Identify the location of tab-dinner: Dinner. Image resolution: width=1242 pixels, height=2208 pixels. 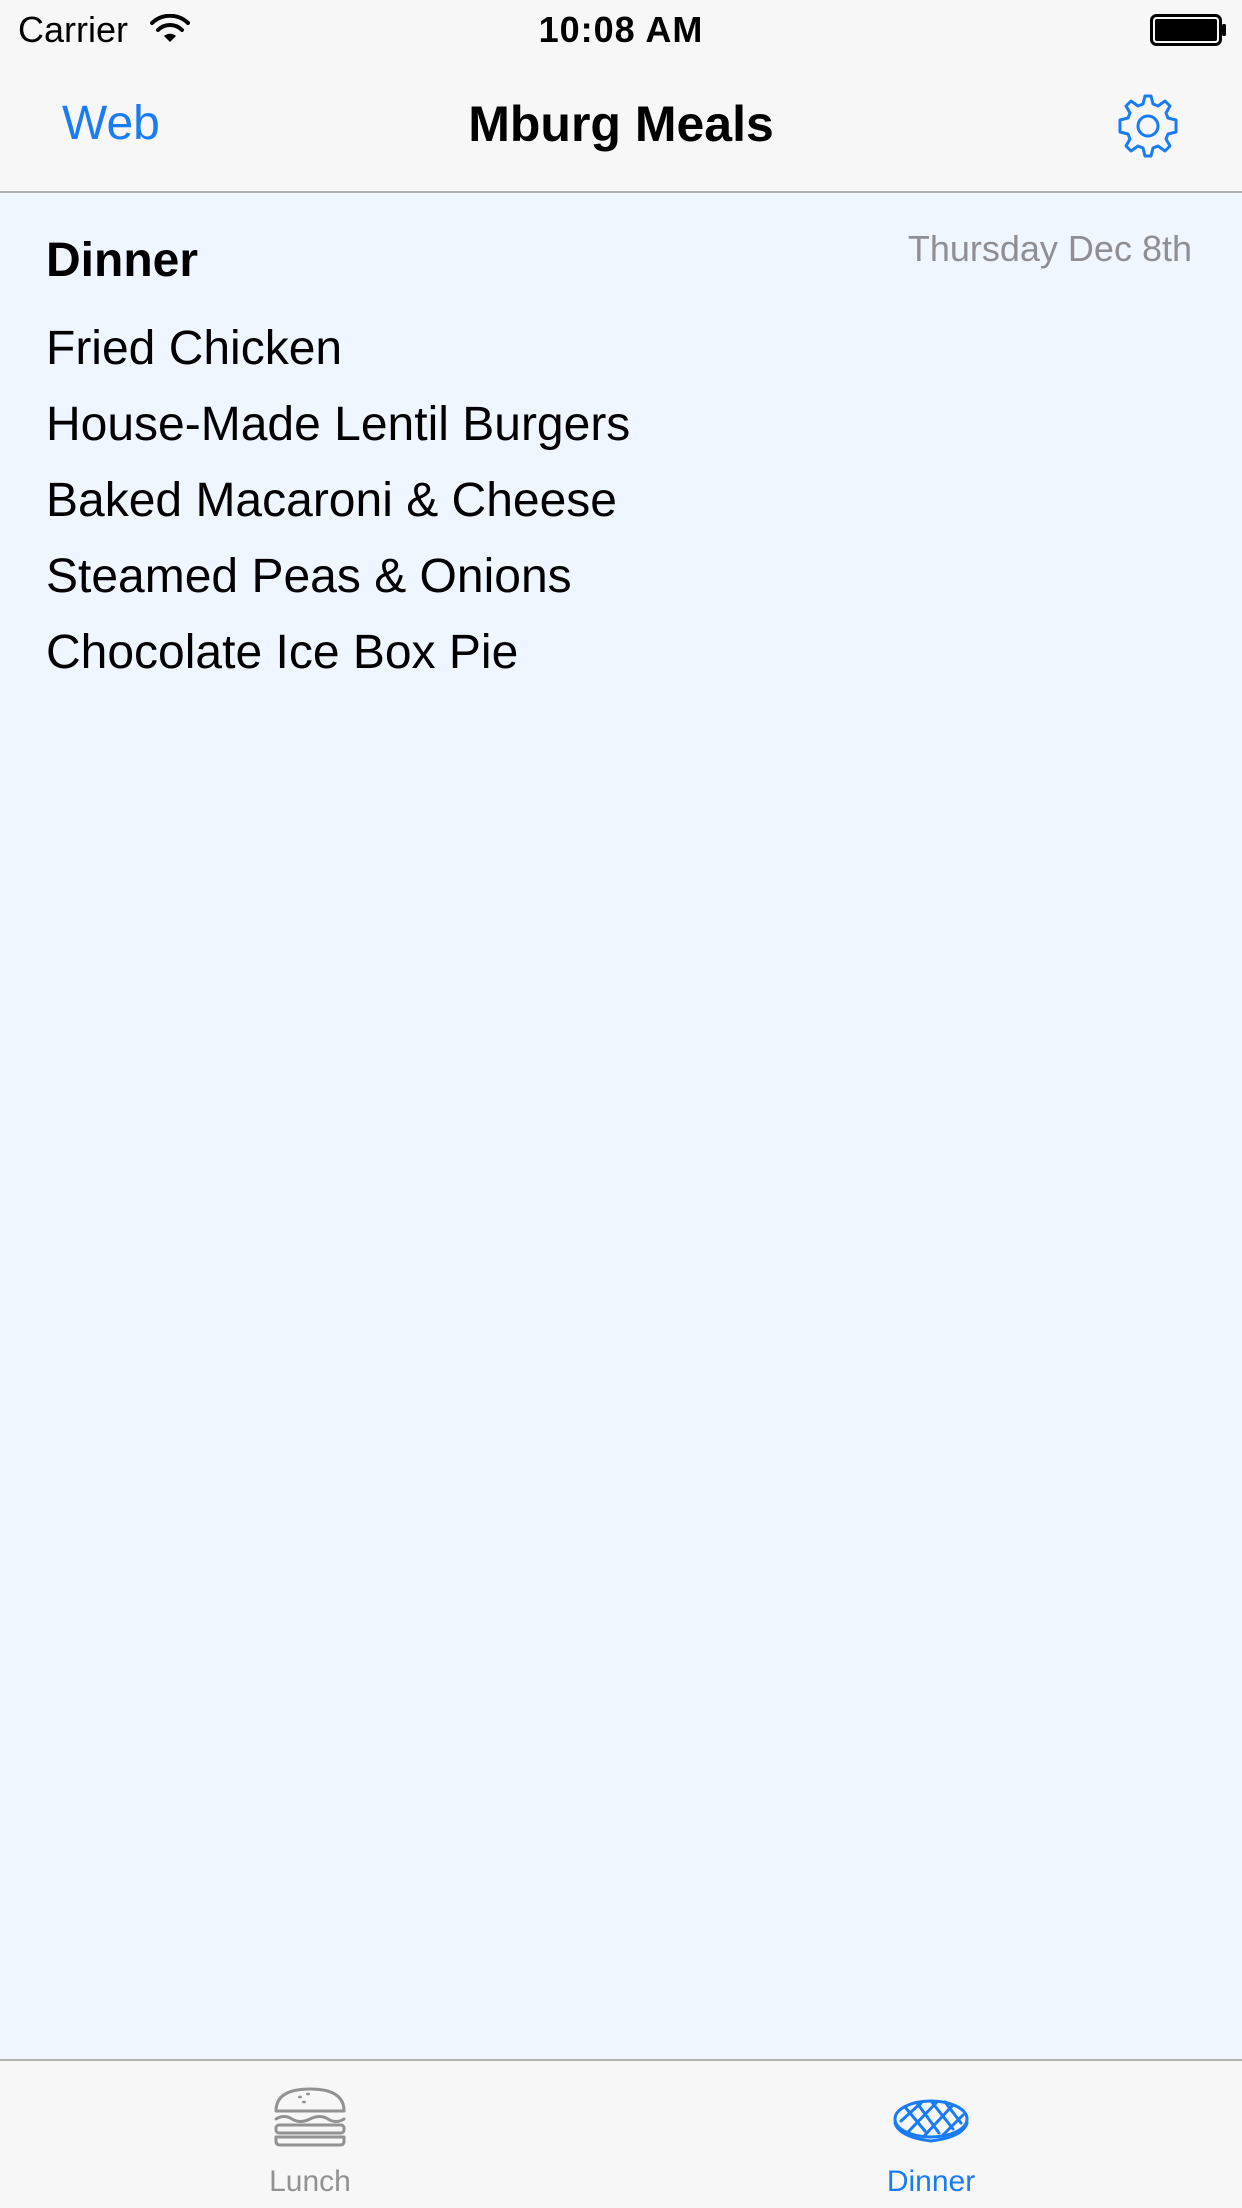
(931, 2134).